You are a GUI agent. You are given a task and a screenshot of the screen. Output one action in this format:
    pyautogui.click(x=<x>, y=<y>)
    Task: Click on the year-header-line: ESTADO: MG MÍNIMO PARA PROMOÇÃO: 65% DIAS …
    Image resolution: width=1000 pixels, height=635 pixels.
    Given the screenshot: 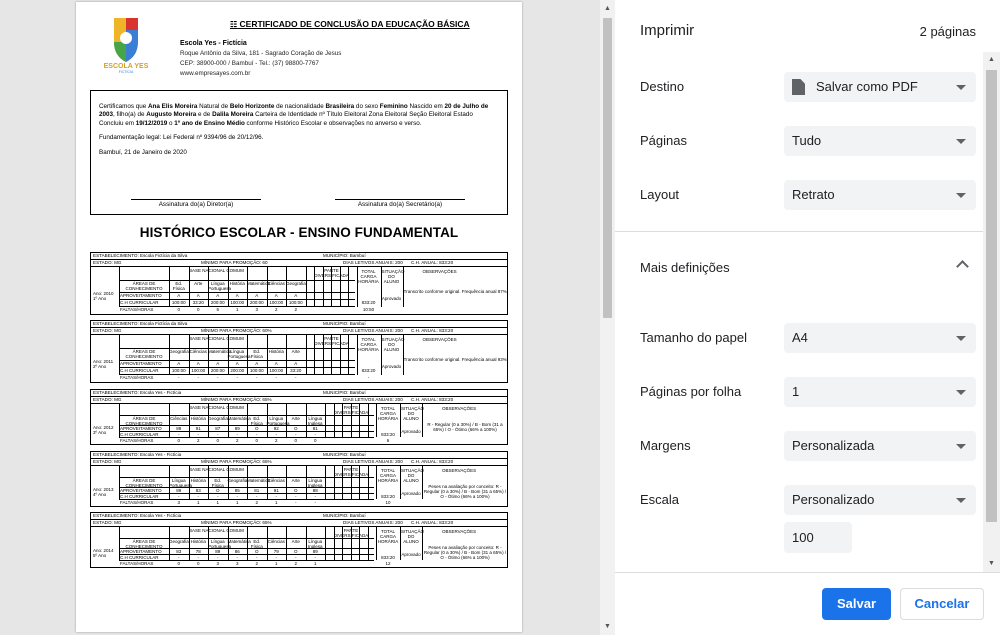 What is the action you would take?
    pyautogui.click(x=299, y=462)
    